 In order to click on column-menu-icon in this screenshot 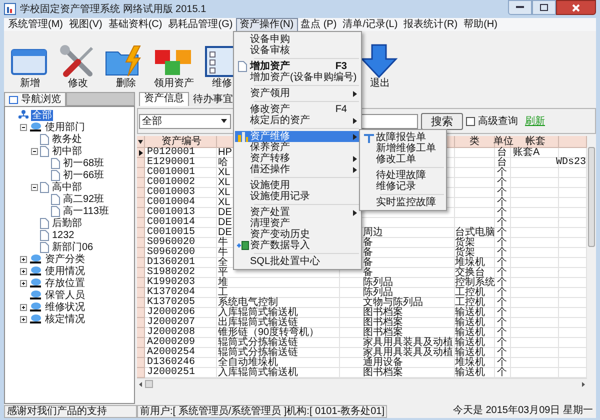, I will do `click(140, 142)`.